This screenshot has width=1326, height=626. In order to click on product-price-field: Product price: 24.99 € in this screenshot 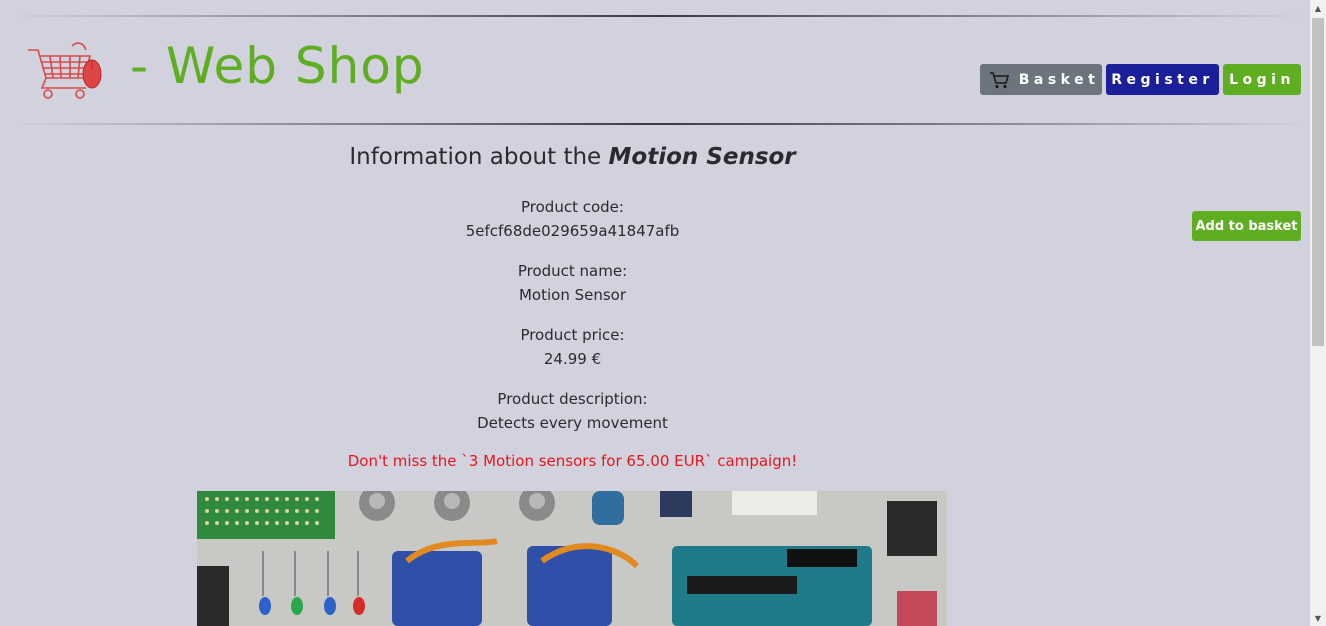, I will do `click(572, 347)`.